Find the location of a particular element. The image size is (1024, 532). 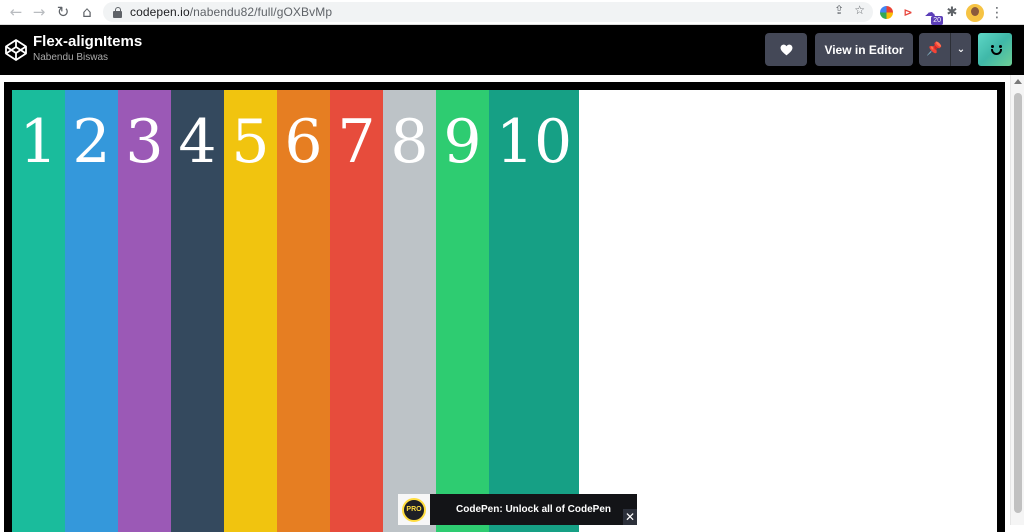

flex-item: 7 is located at coordinates (356, 311).